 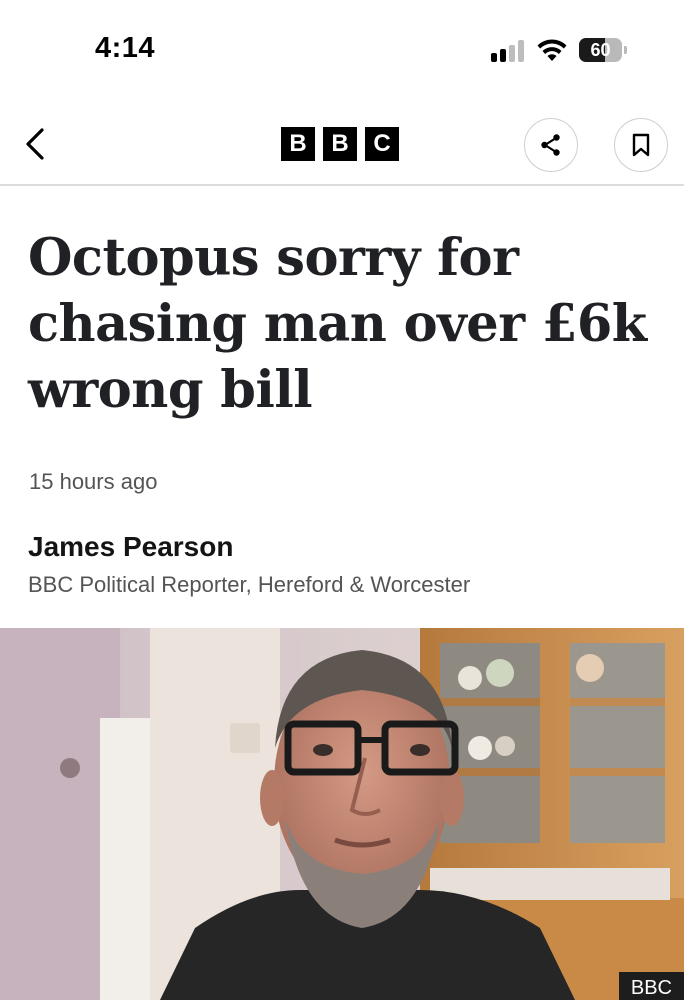 I want to click on logo-letter: C, so click(x=382, y=144).